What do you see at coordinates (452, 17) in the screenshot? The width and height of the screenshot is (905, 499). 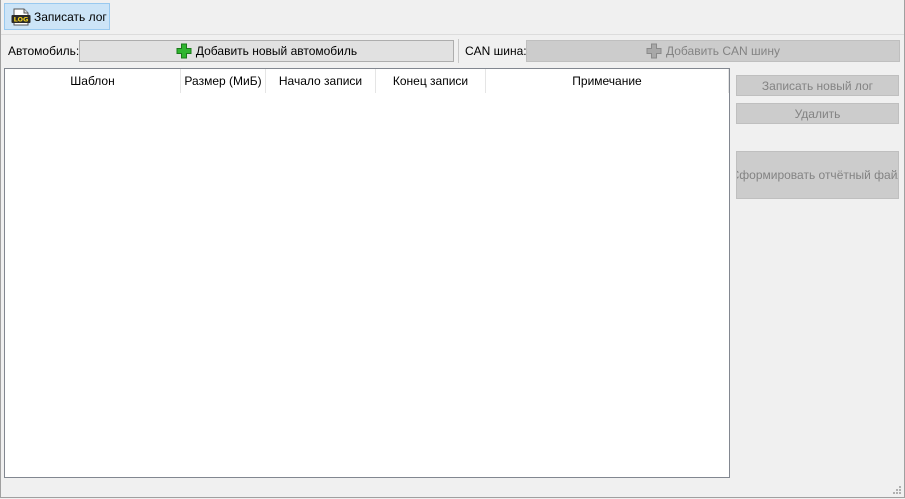 I see `toolbar: LOG Записать лог` at bounding box center [452, 17].